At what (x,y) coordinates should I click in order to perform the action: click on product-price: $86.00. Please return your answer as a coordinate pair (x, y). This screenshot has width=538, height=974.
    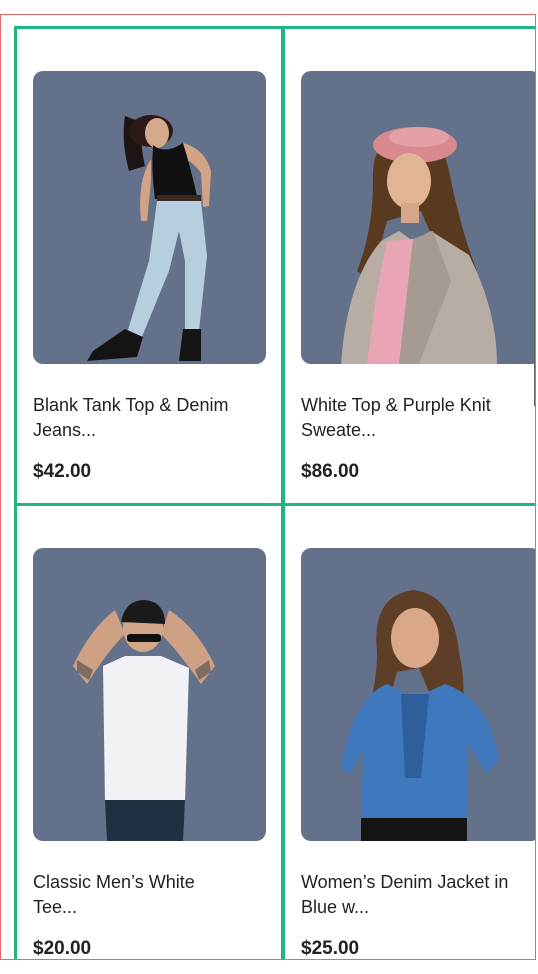
    Looking at the image, I should click on (330, 471).